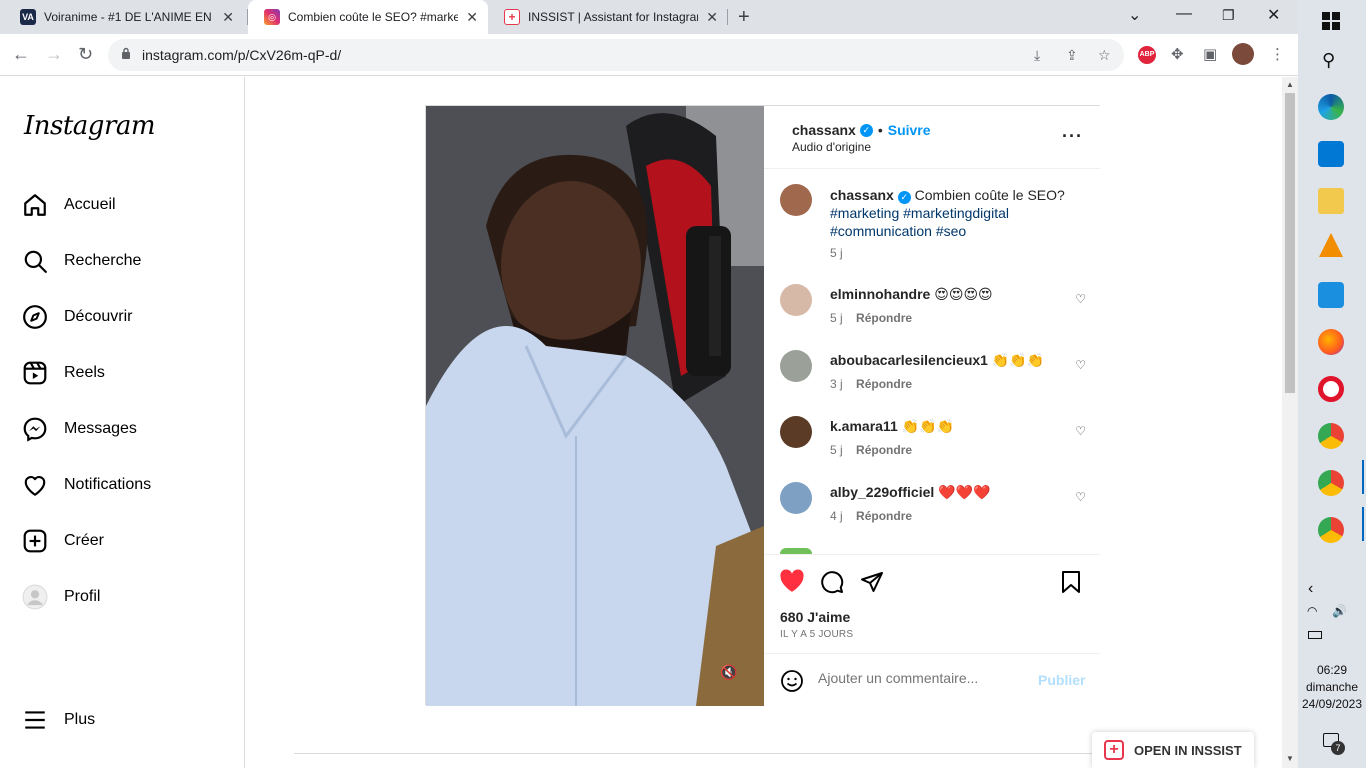 The height and width of the screenshot is (768, 1366). Describe the element at coordinates (81, 261) in the screenshot. I see `sidebar-item-recherche: Recherche` at that location.